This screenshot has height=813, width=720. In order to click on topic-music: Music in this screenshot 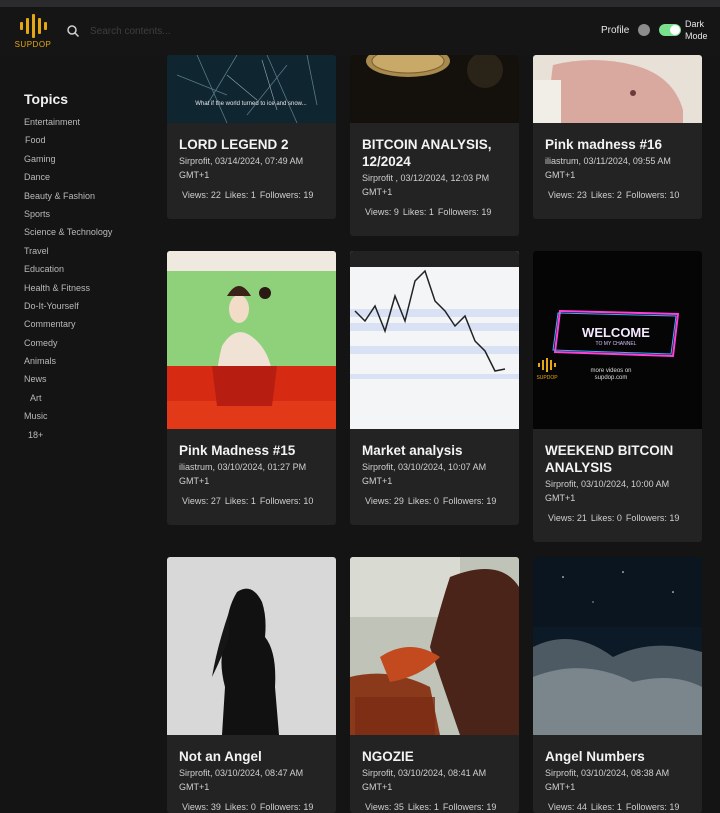, I will do `click(89, 420)`.